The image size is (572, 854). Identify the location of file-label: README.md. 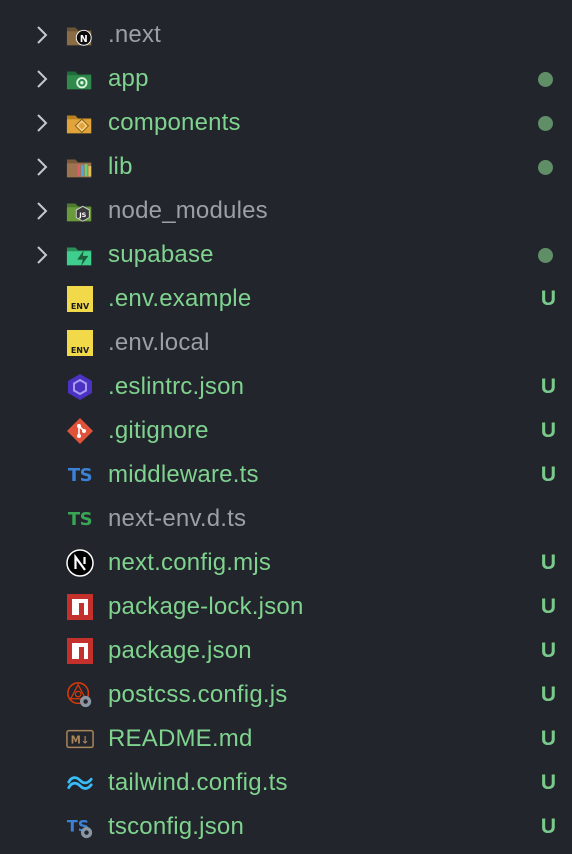
(180, 738).